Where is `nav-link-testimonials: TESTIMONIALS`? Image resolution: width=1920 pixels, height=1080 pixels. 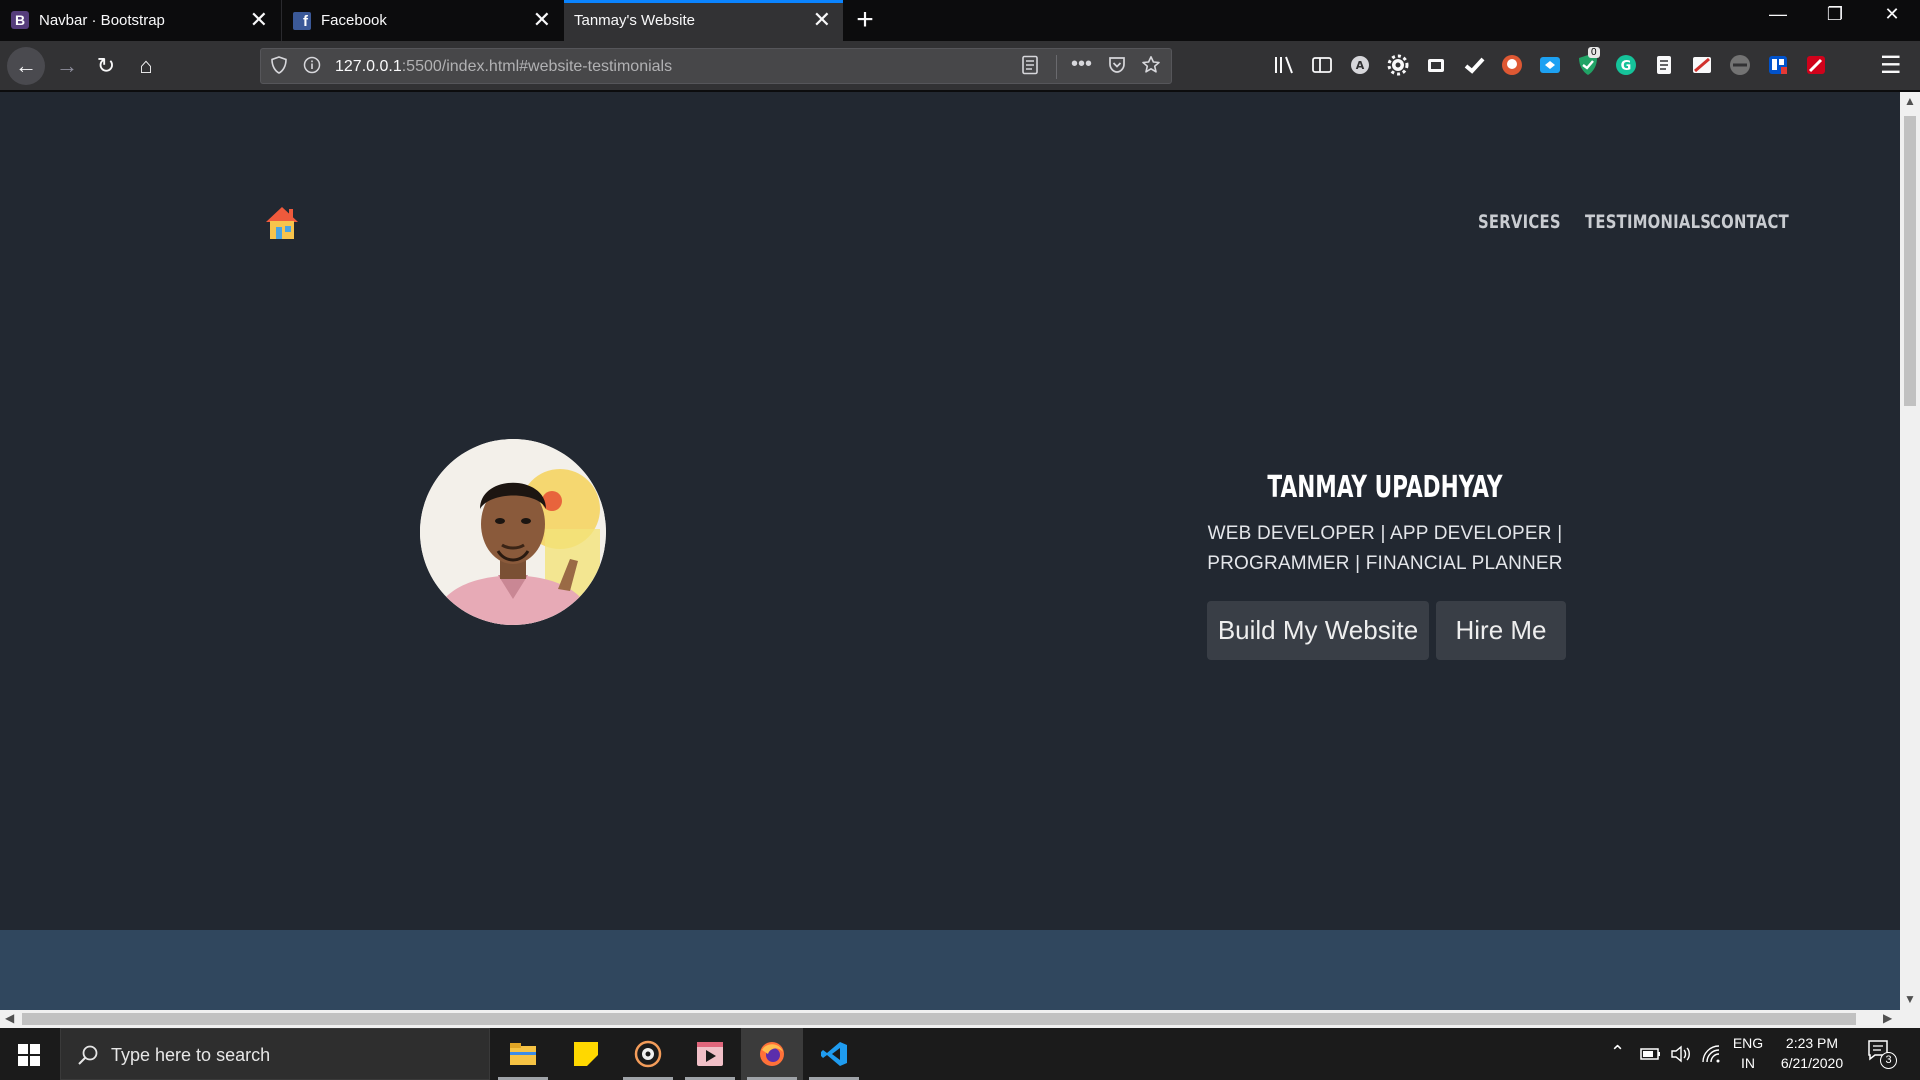
nav-link-testimonials: TESTIMONIALS is located at coordinates (1648, 222).